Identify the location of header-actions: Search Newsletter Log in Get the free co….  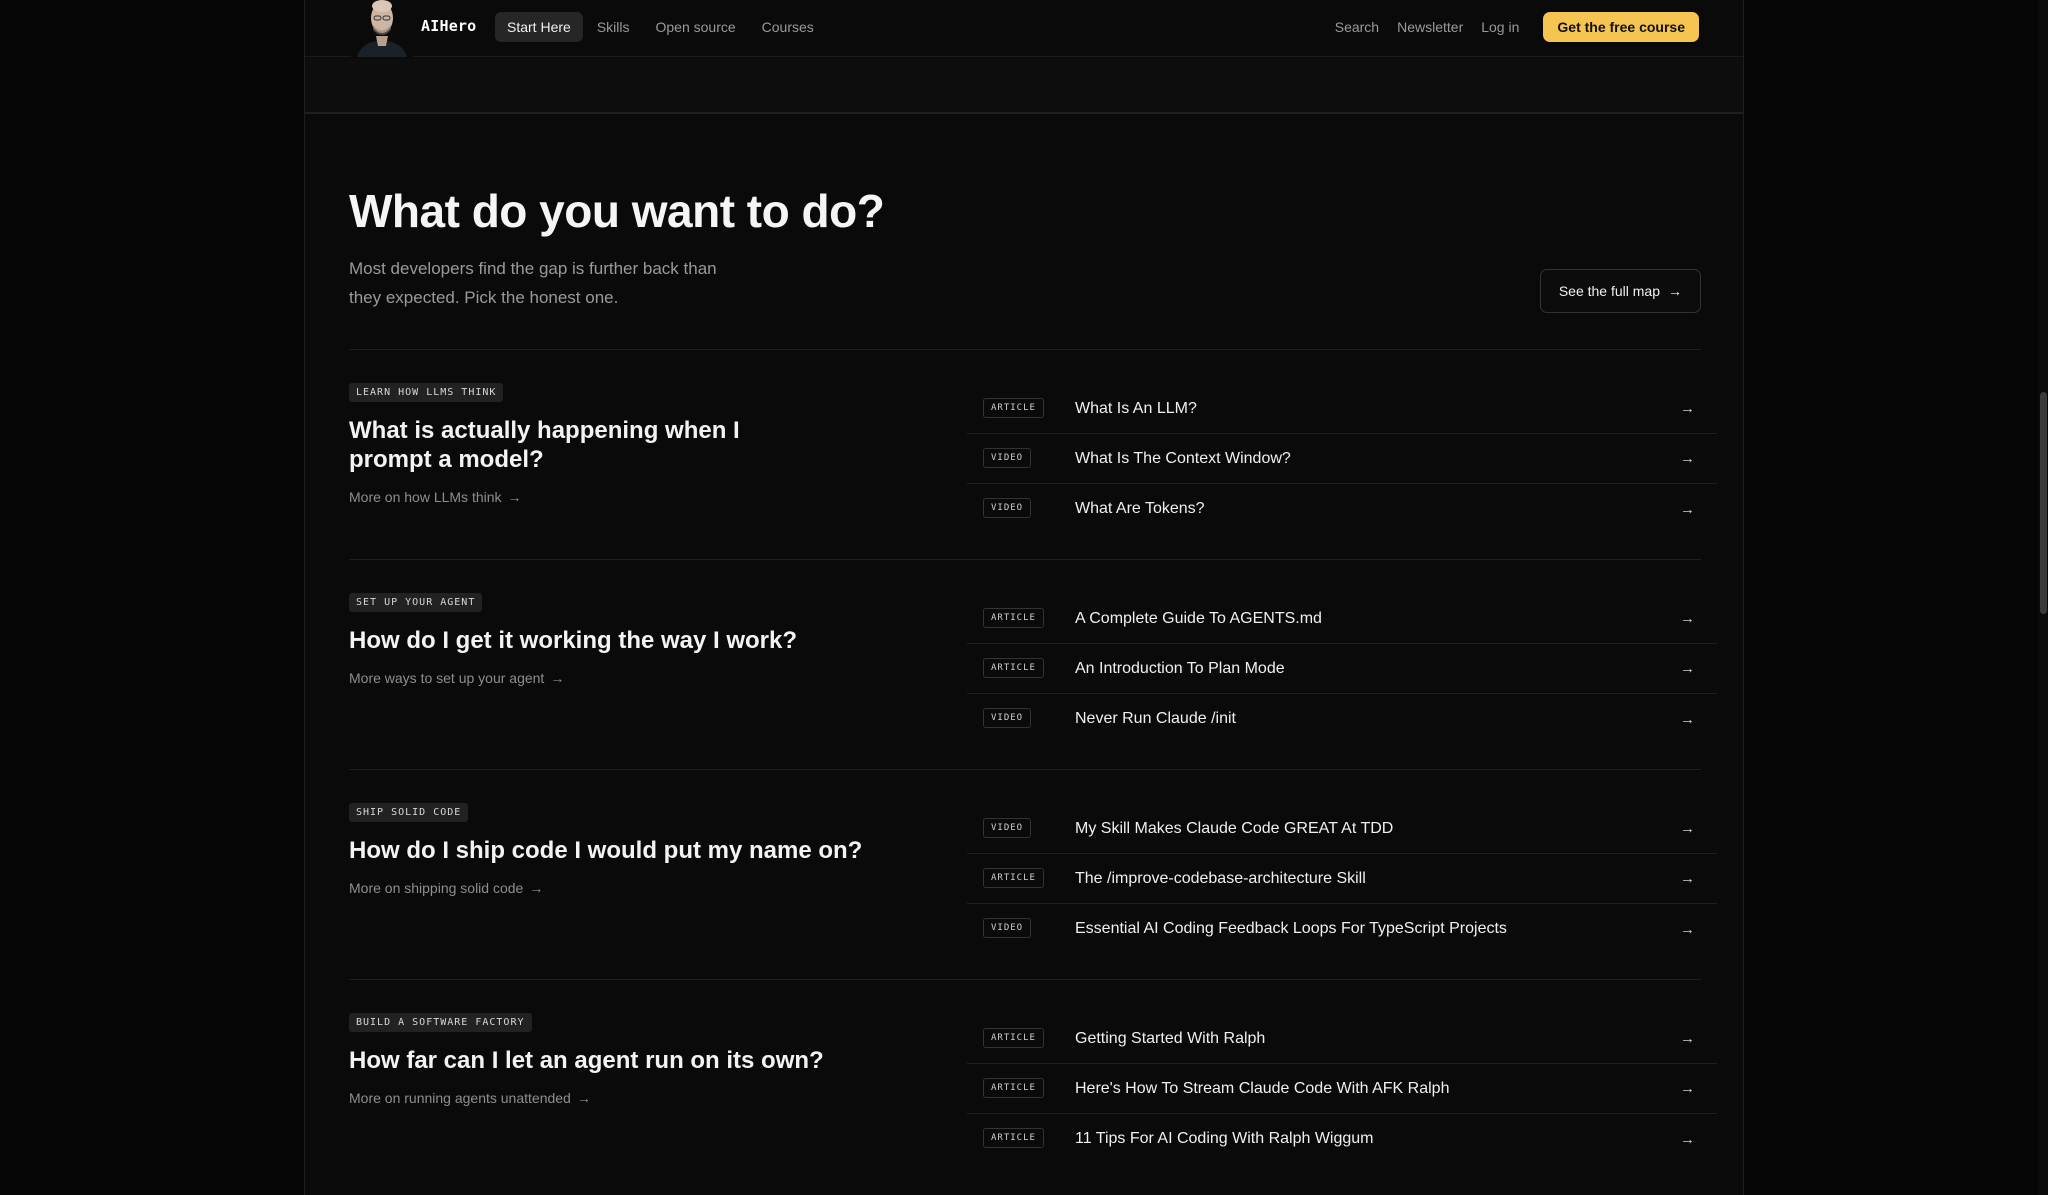
(1508, 27).